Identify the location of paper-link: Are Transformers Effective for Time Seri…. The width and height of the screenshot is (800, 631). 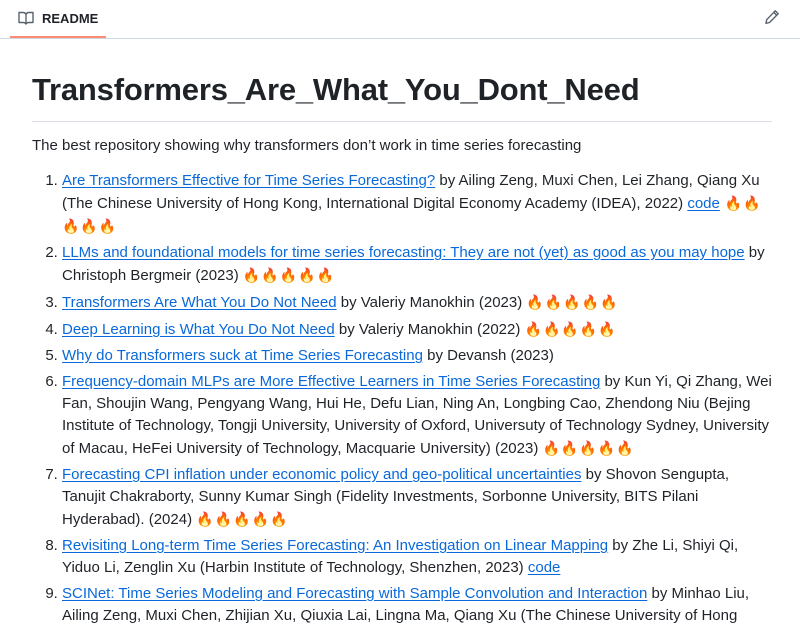
(248, 180).